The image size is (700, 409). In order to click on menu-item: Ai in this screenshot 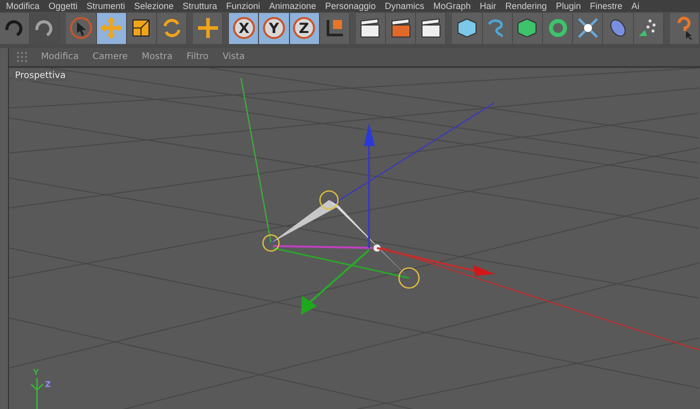, I will do `click(635, 6)`.